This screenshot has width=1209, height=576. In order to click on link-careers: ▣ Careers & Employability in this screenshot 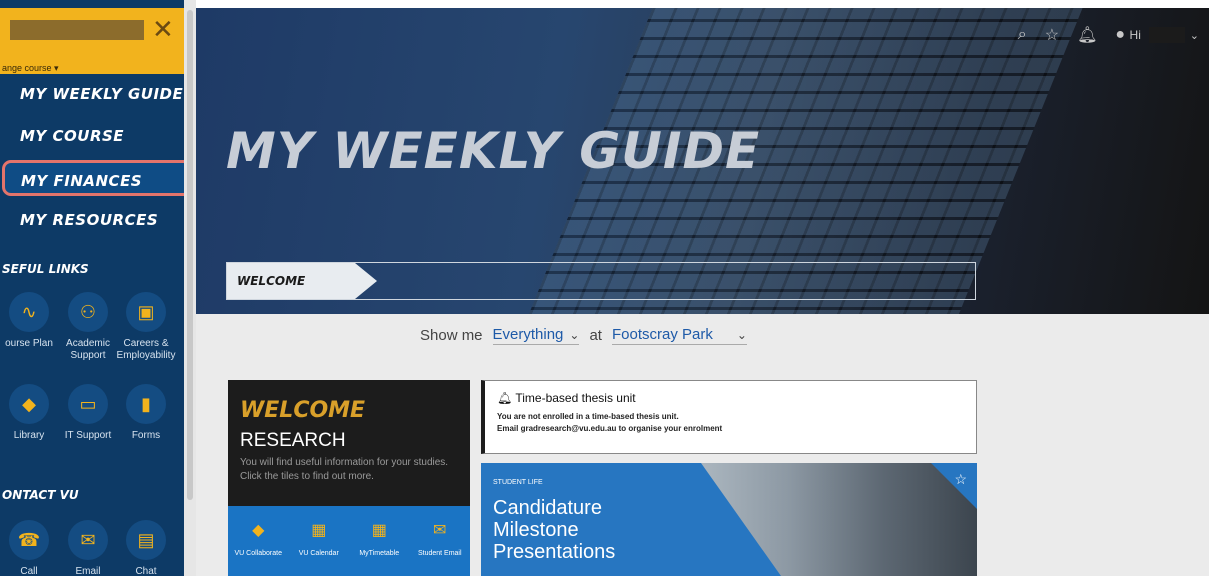, I will do `click(146, 327)`.